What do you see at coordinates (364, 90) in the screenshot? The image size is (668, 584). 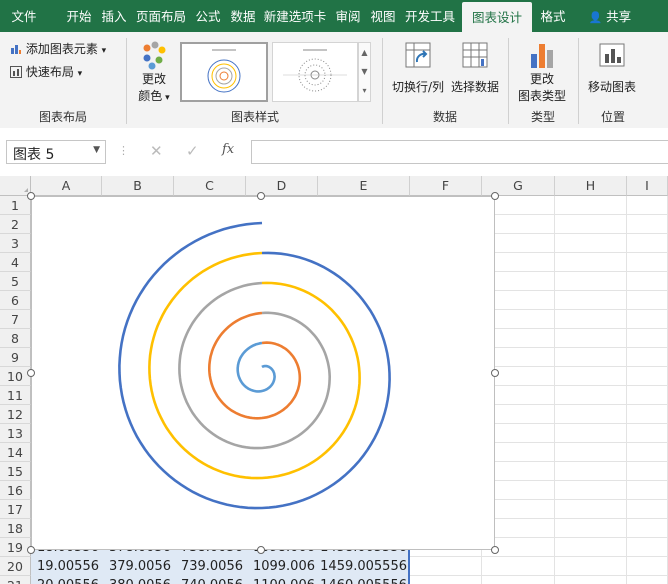 I see `gallery-more-icon: ▾` at bounding box center [364, 90].